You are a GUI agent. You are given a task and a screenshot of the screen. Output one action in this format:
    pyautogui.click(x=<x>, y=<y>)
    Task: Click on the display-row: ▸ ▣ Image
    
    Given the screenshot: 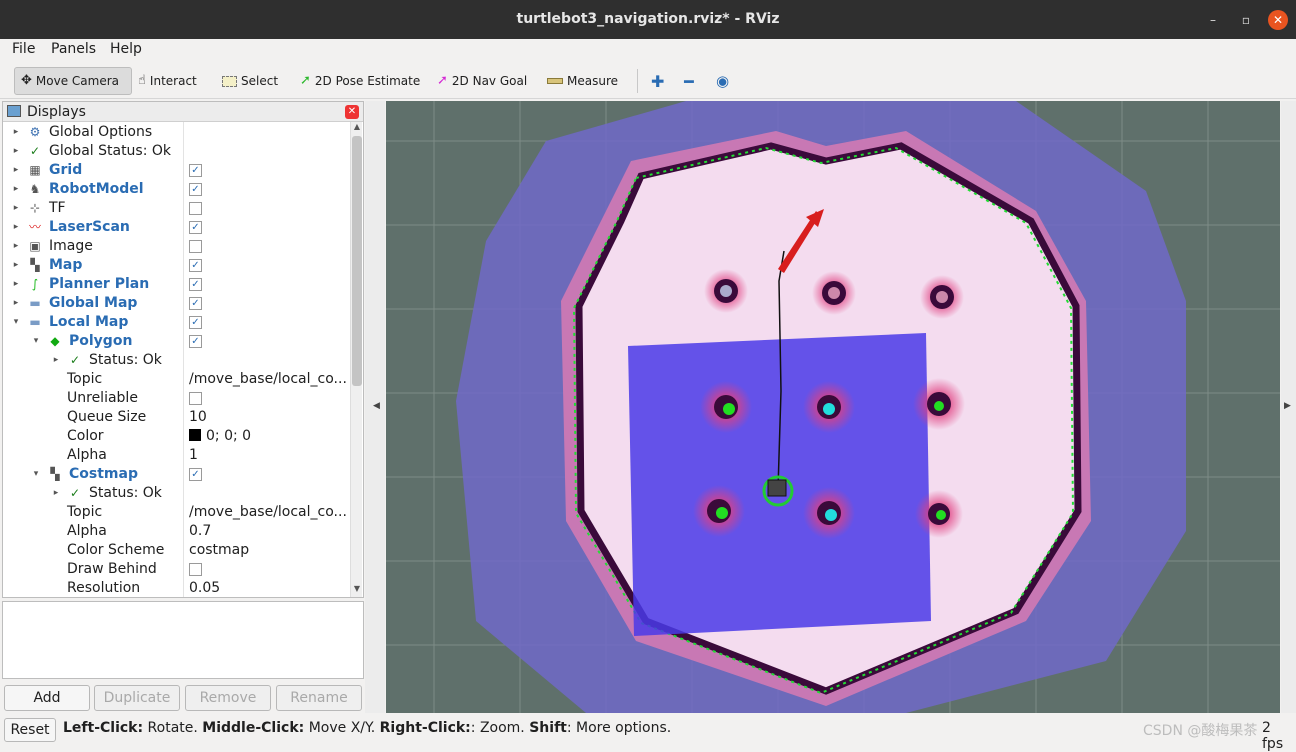 What is the action you would take?
    pyautogui.click(x=176, y=246)
    